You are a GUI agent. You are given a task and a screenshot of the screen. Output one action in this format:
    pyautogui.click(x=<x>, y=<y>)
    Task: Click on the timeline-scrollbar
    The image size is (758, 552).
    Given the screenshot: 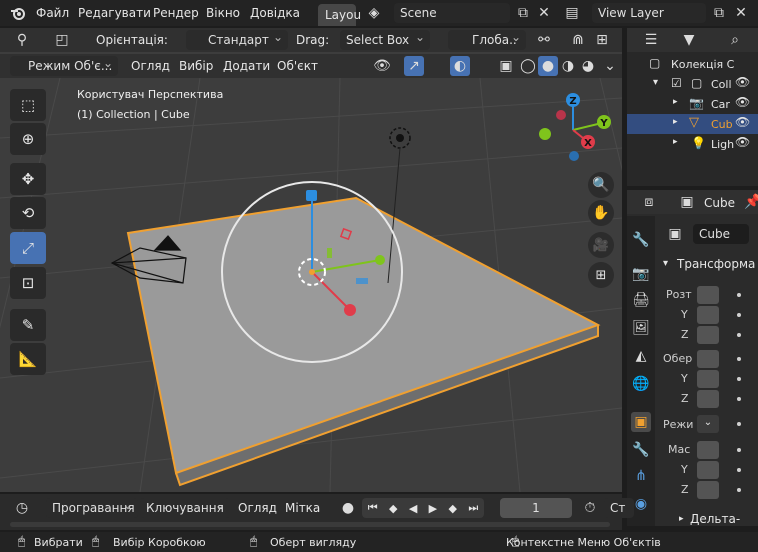 What is the action you would take?
    pyautogui.click(x=310, y=524)
    